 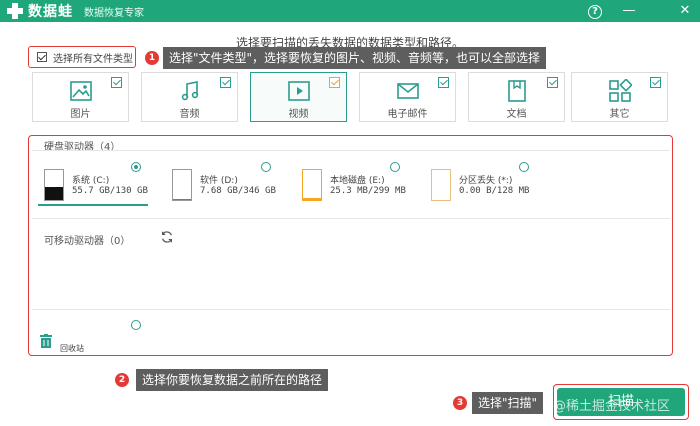 What do you see at coordinates (189, 114) in the screenshot?
I see `file-type-audio-label: 音频` at bounding box center [189, 114].